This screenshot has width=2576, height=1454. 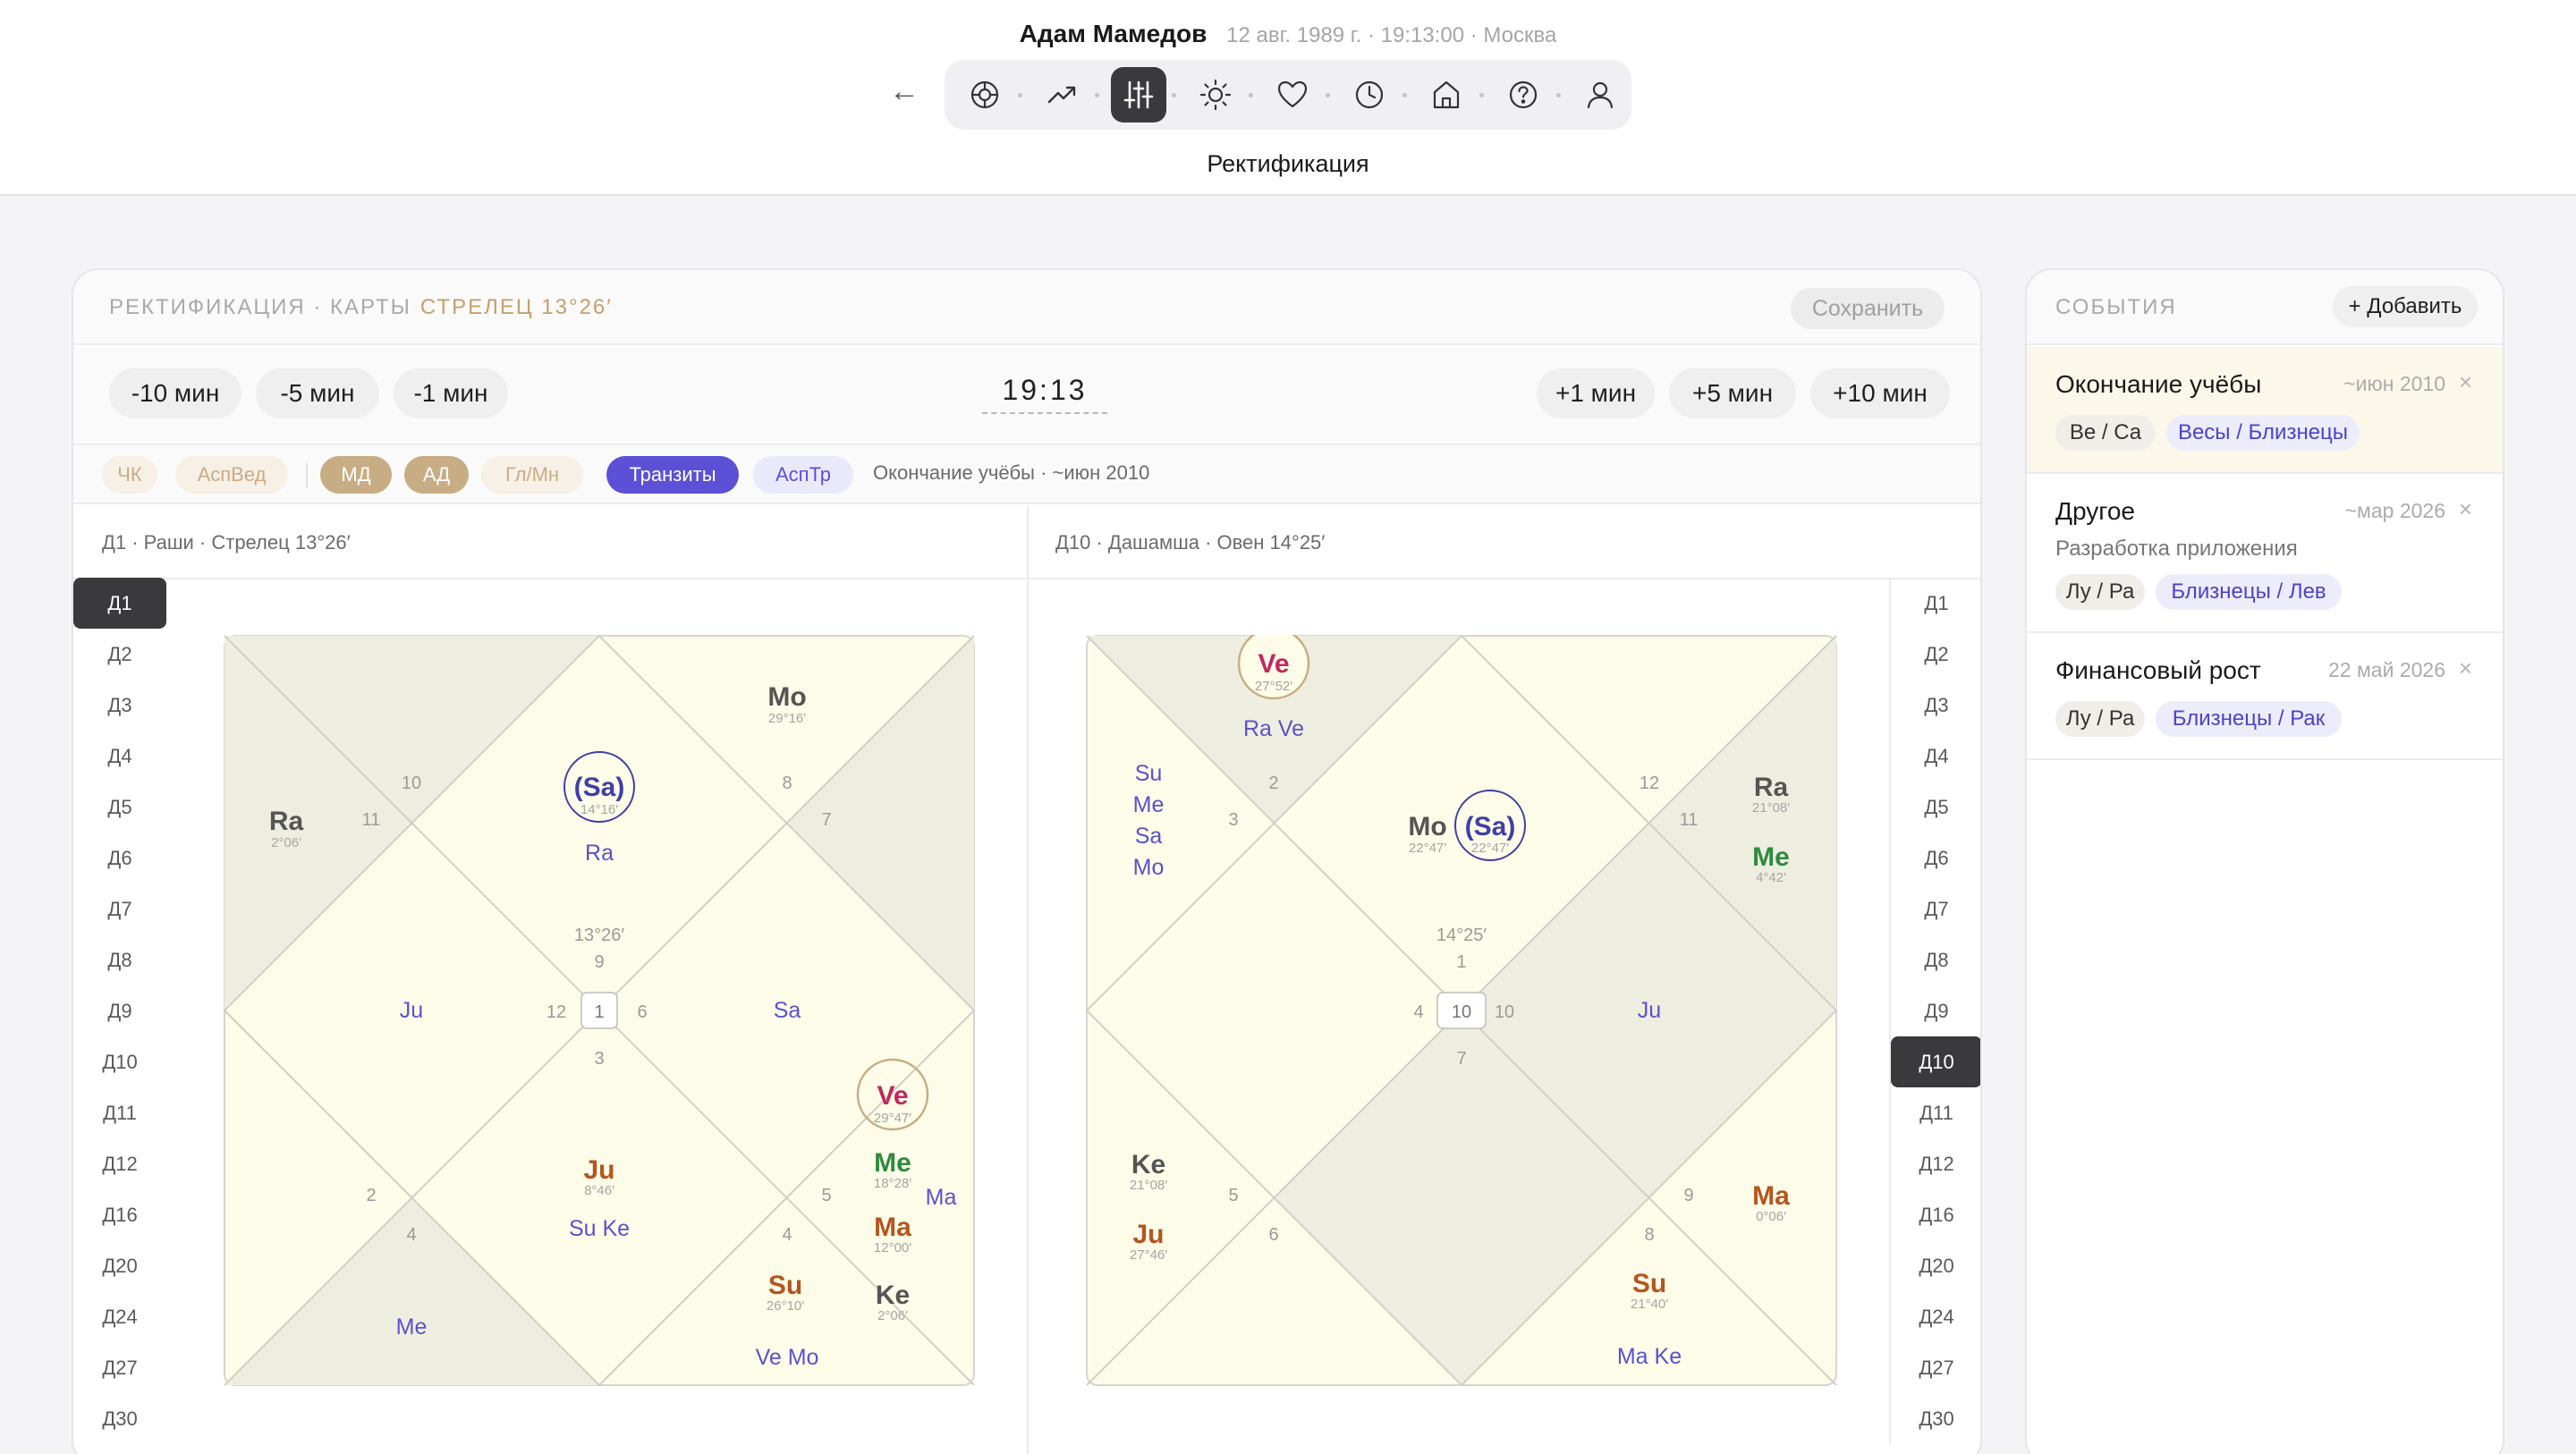 What do you see at coordinates (436, 475) in the screenshot?
I see `chip-ad: АД` at bounding box center [436, 475].